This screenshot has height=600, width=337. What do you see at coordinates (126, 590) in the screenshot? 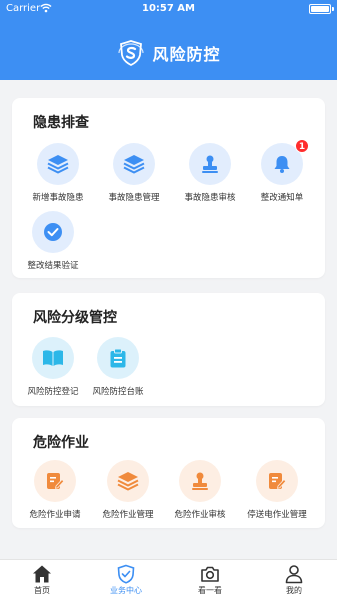
I see `tab-label: 业务中心` at bounding box center [126, 590].